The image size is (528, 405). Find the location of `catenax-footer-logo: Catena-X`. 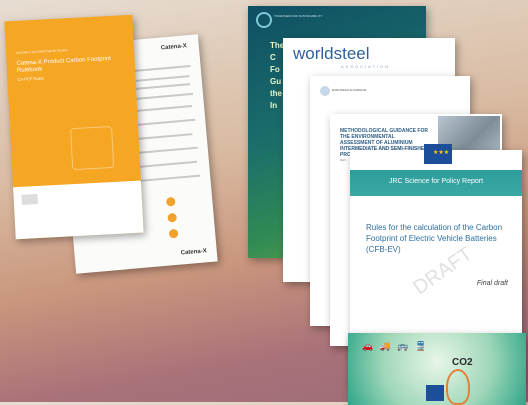

catenax-footer-logo: Catena-X is located at coordinates (194, 252).